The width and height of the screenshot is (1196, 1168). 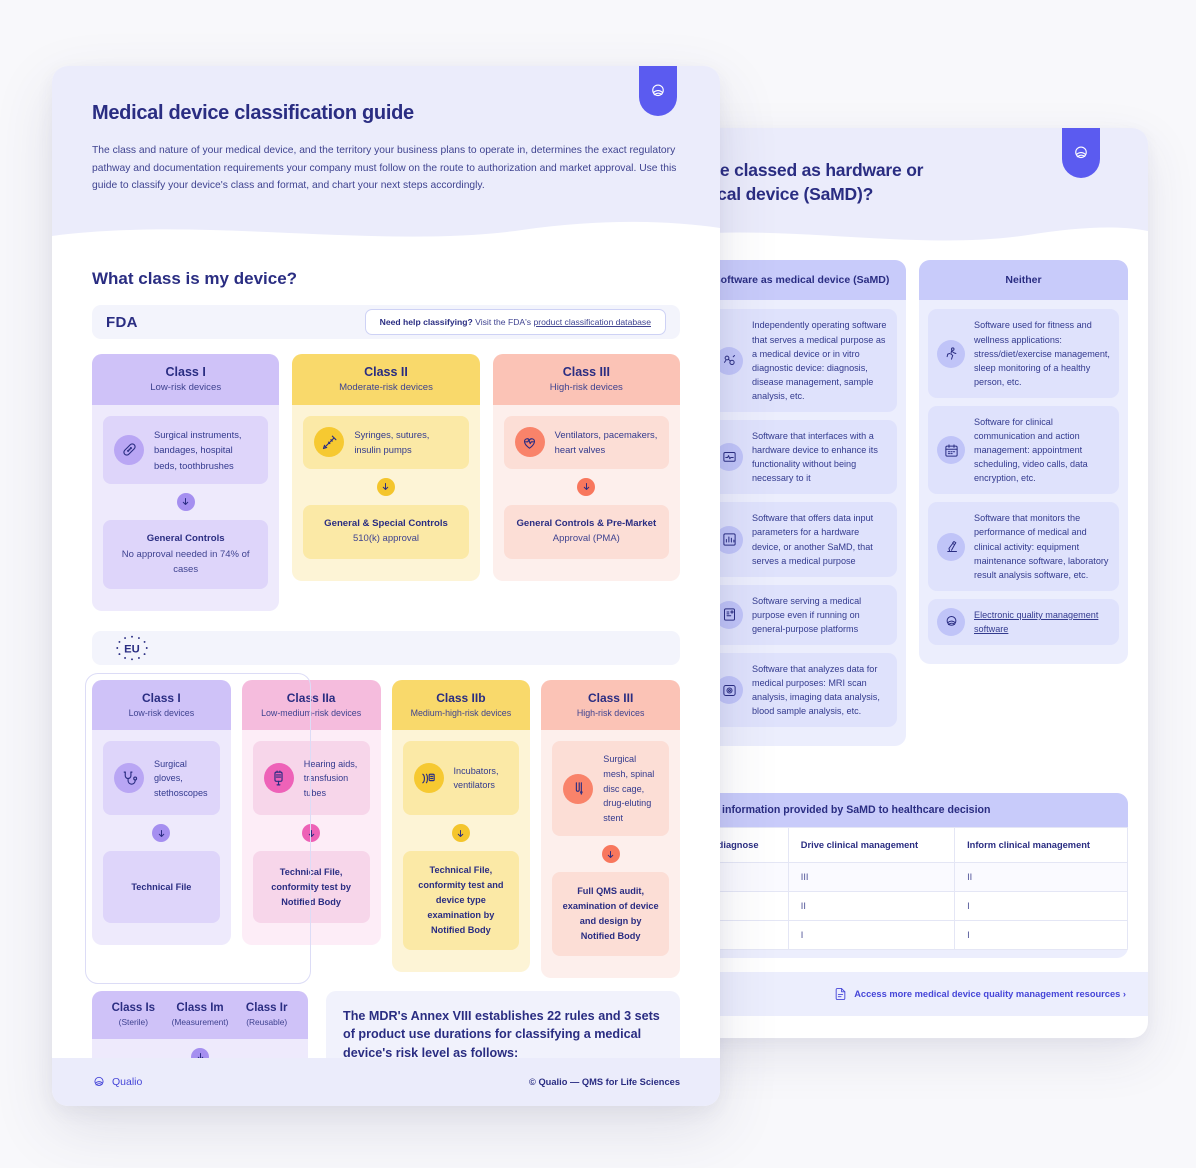 I want to click on subclass-name: Class Is, so click(x=133, y=1007).